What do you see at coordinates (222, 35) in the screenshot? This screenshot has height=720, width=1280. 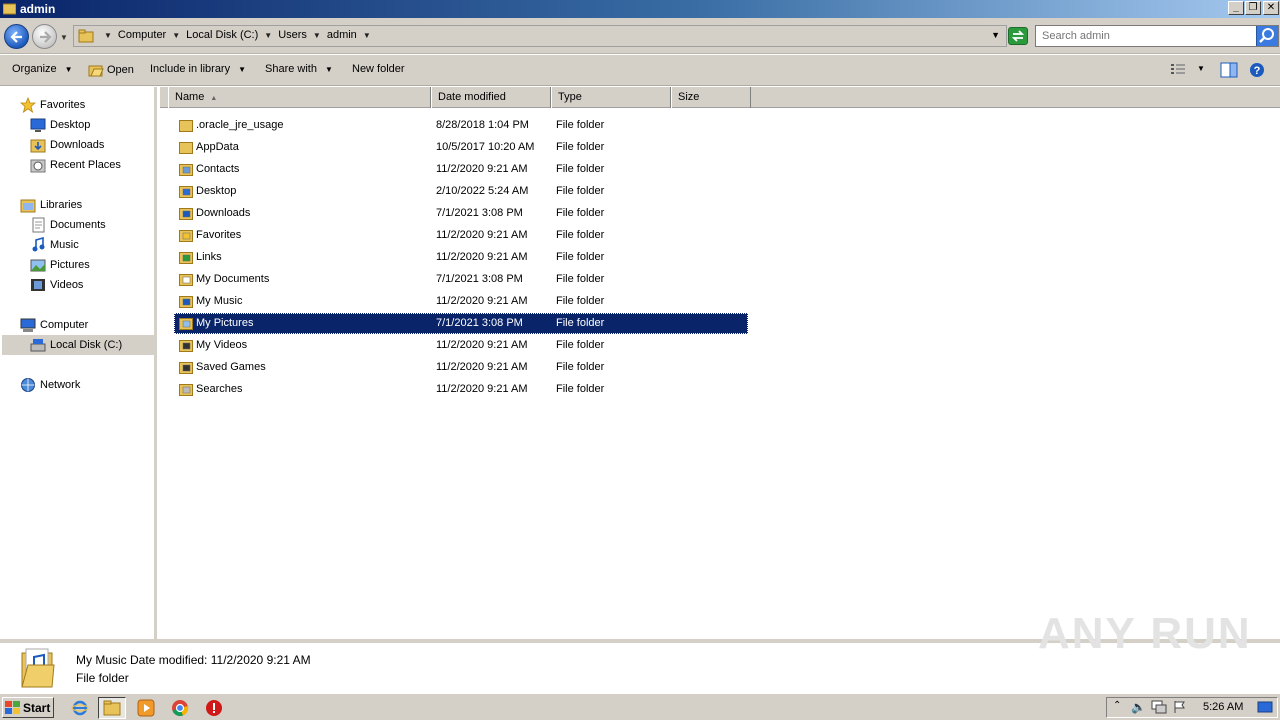 I see `breadcrumb-local-disk: Local Disk (C:)` at bounding box center [222, 35].